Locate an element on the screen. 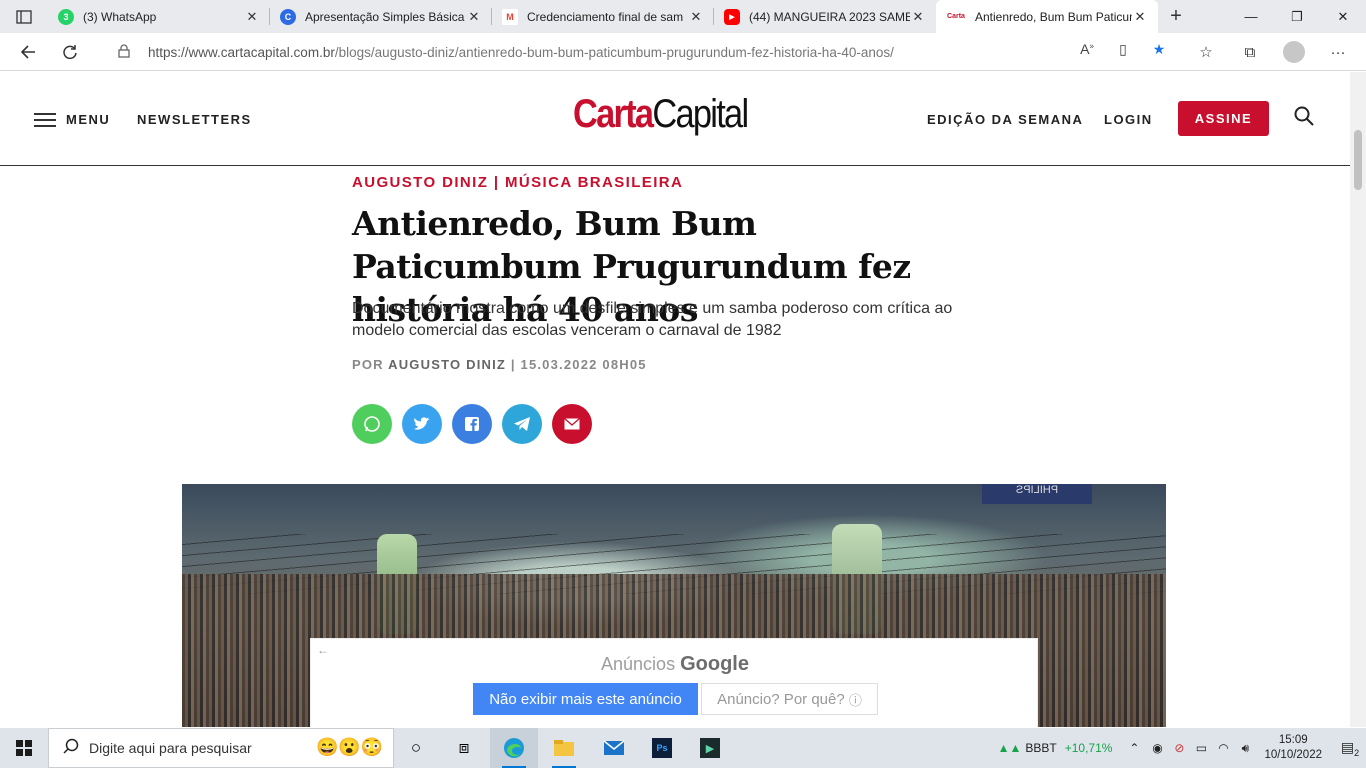 This screenshot has height=768, width=1366. stock-widget: ▲▲ BBBT +10,71% is located at coordinates (1055, 748).